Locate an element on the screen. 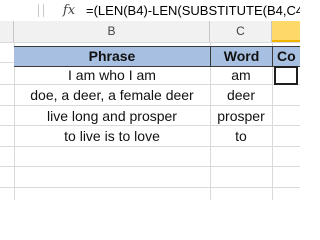 Image resolution: width=320 pixels, height=240 pixels. header-cell-phrase: Phrase is located at coordinates (112, 56).